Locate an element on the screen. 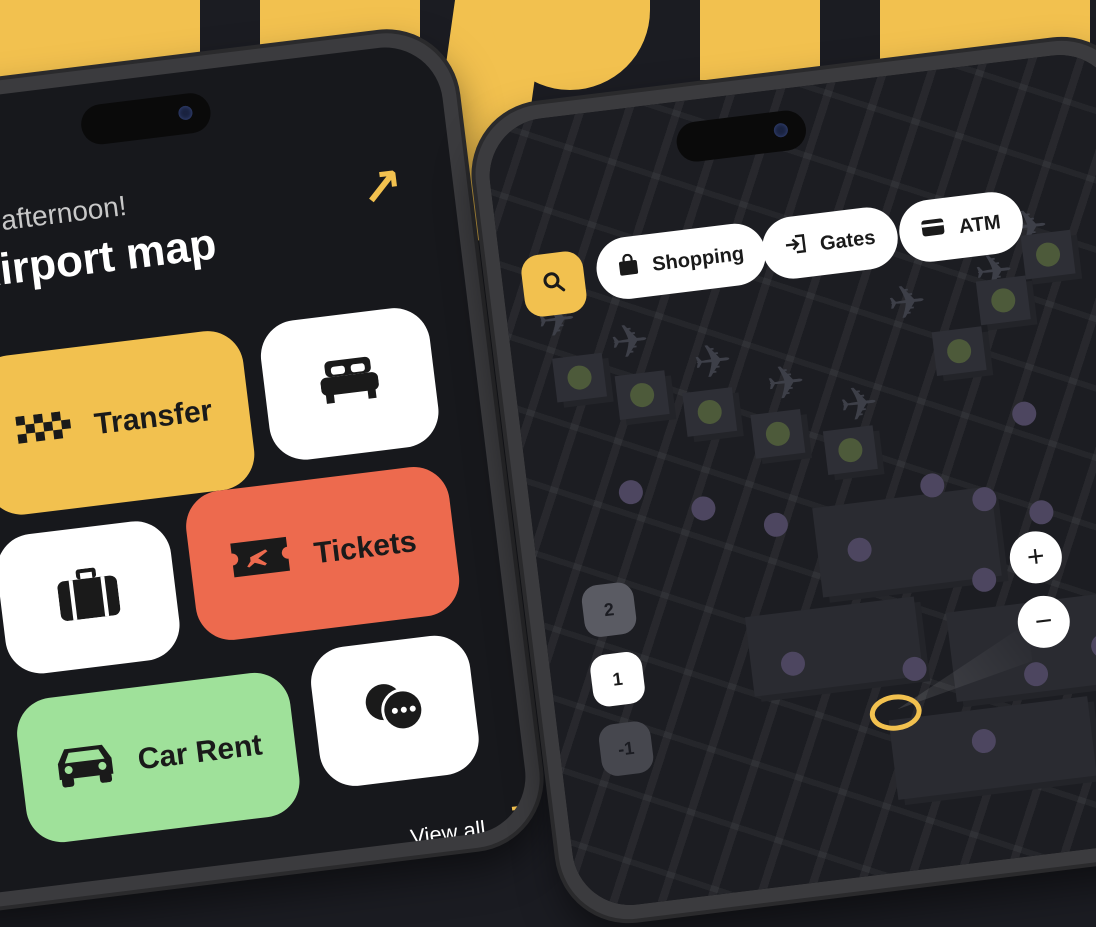 Image resolution: width=1096 pixels, height=927 pixels. gates-label: Gates is located at coordinates (847, 240).